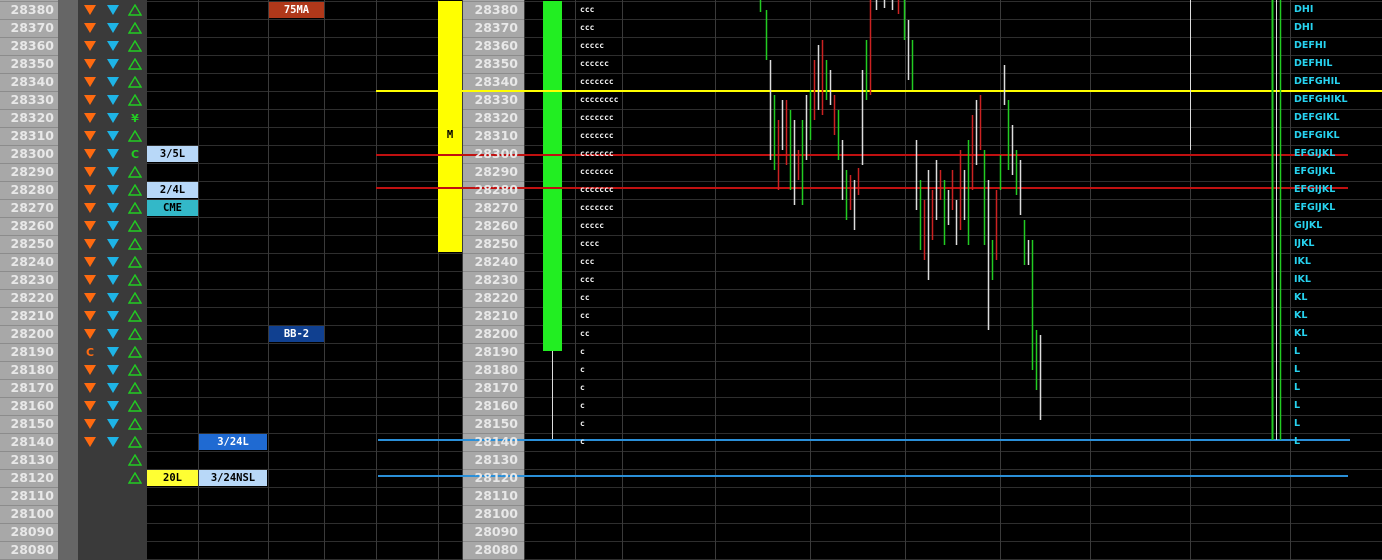 The width and height of the screenshot is (1382, 560). Describe the element at coordinates (1301, 315) in the screenshot. I see `period-letters: KL` at that location.